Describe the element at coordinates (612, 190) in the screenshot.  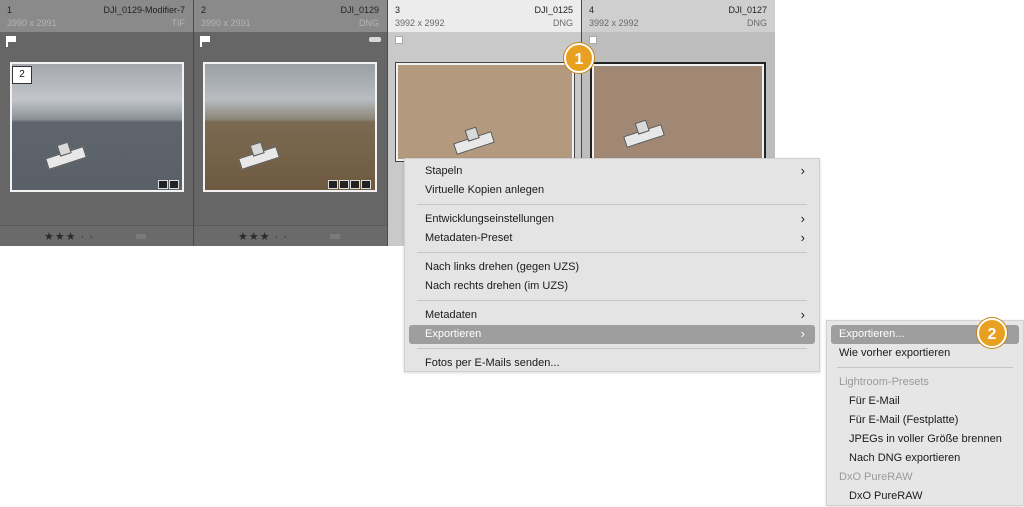
I see `menu-item-virtuelle-kopien: Virtuelle Kopien anlegen` at that location.